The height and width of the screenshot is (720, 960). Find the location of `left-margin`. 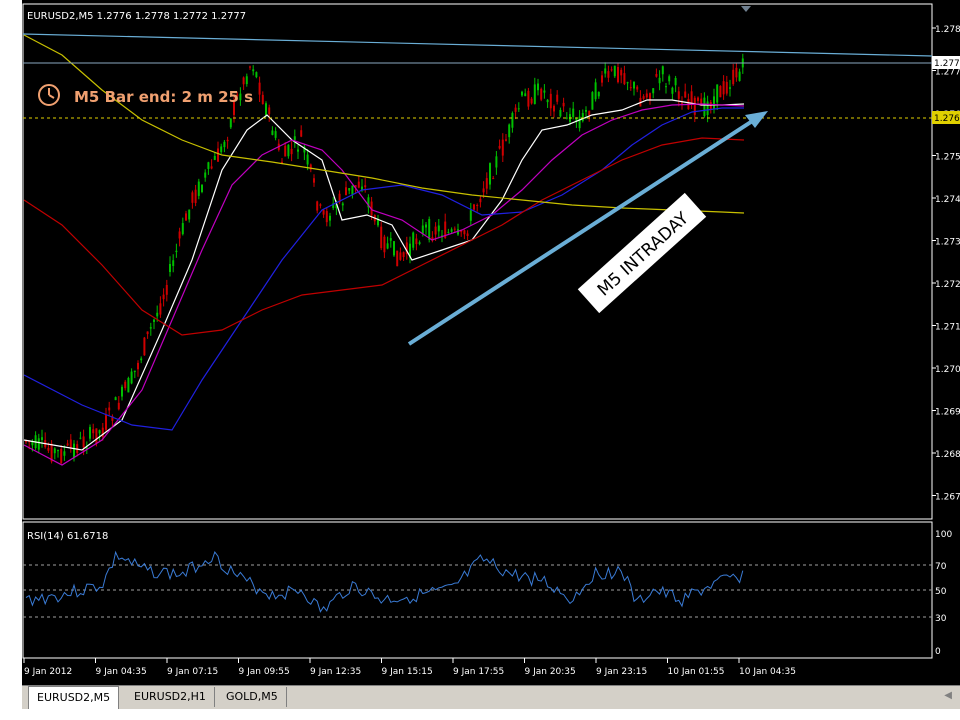

left-margin is located at coordinates (11, 360).